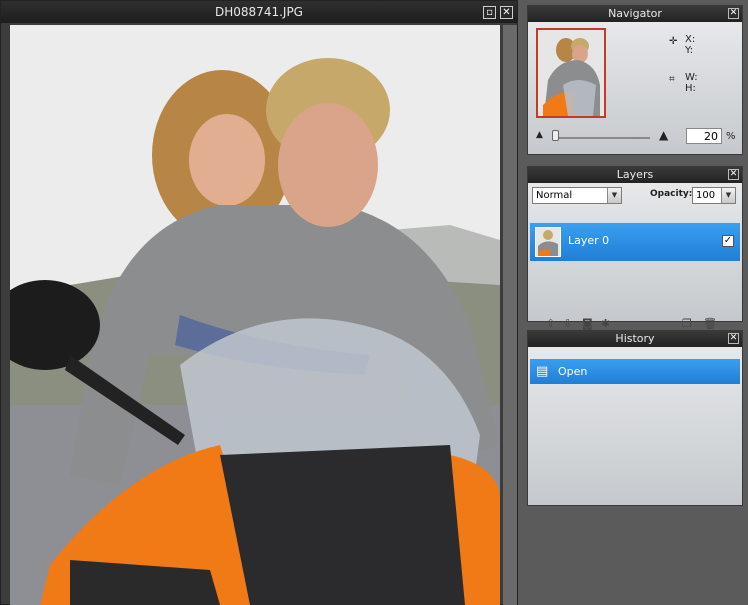 The height and width of the screenshot is (605, 748). I want to click on layer-visibility-checkbox: ✓, so click(728, 241).